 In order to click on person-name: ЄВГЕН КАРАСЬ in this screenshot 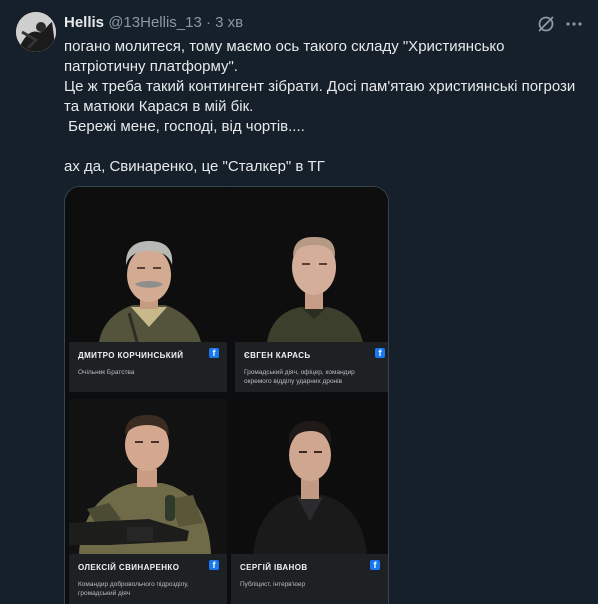, I will do `click(277, 355)`.